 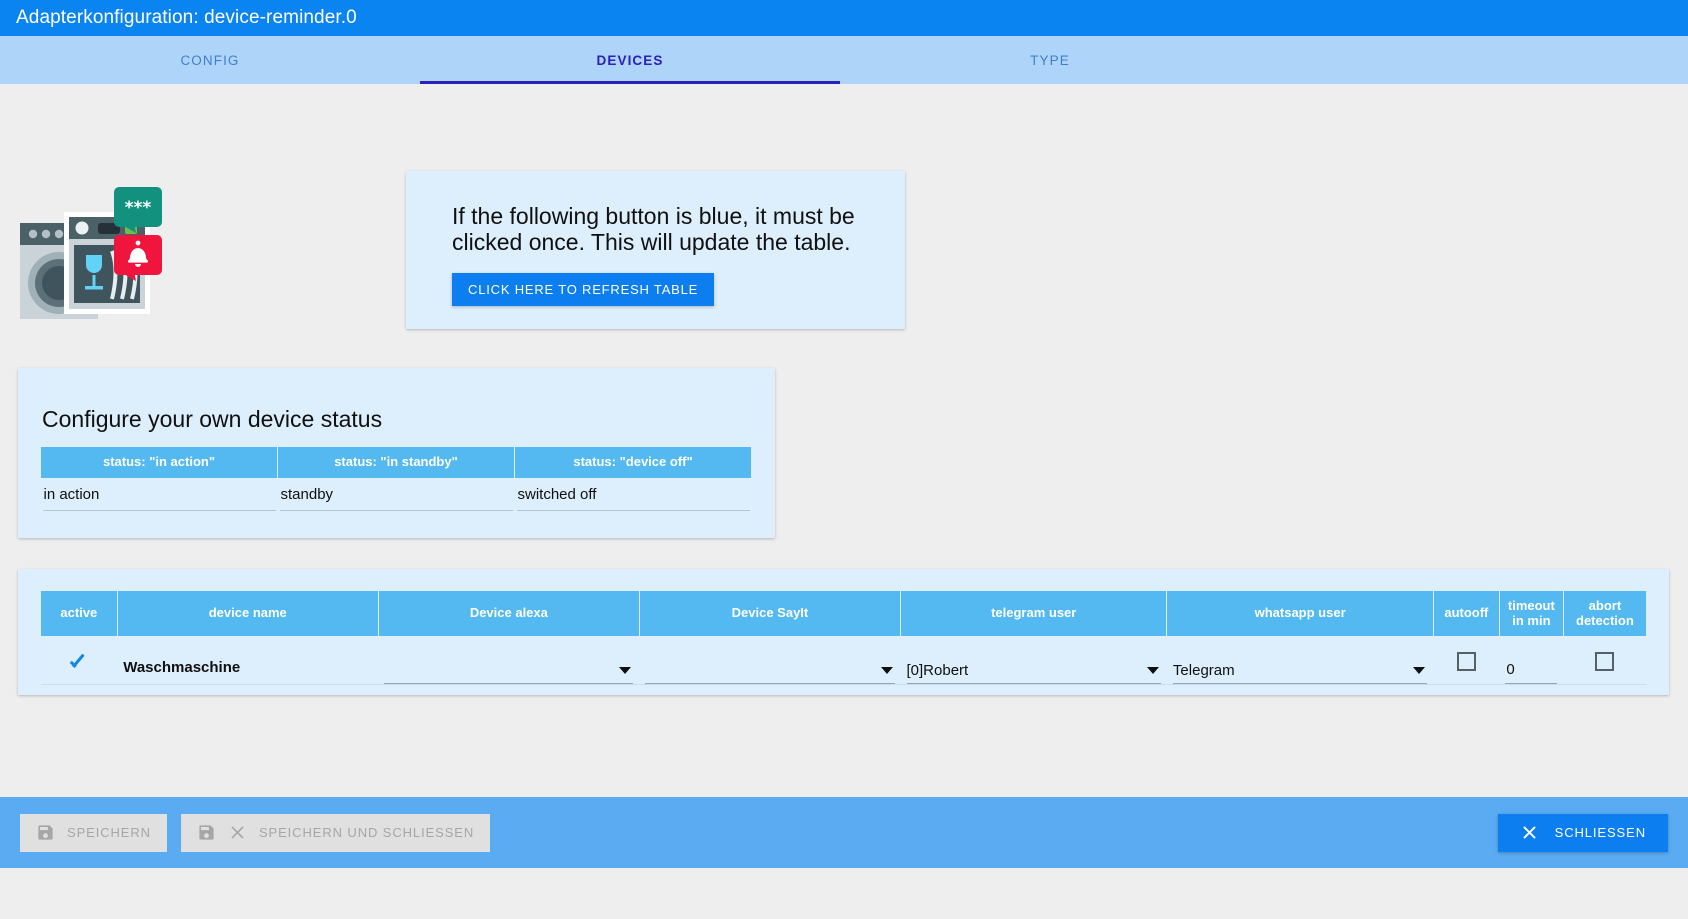 What do you see at coordinates (396, 497) in the screenshot?
I see `status-in-standby-input` at bounding box center [396, 497].